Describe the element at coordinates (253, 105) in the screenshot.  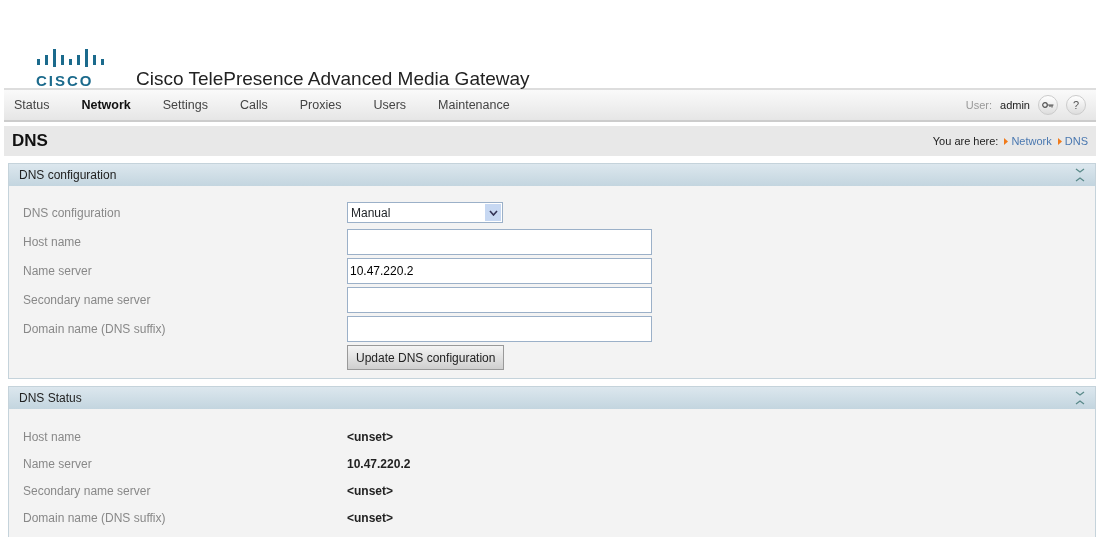
I see `nav-tab: Calls` at that location.